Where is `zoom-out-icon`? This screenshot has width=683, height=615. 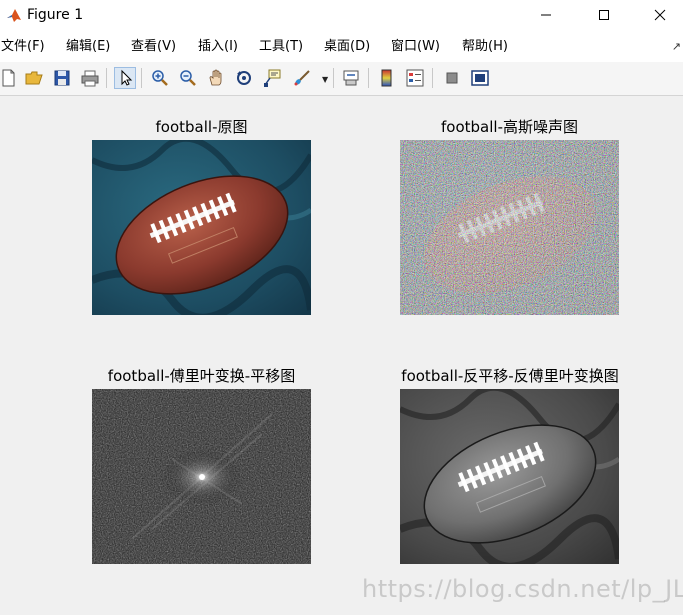
zoom-out-icon is located at coordinates (188, 78).